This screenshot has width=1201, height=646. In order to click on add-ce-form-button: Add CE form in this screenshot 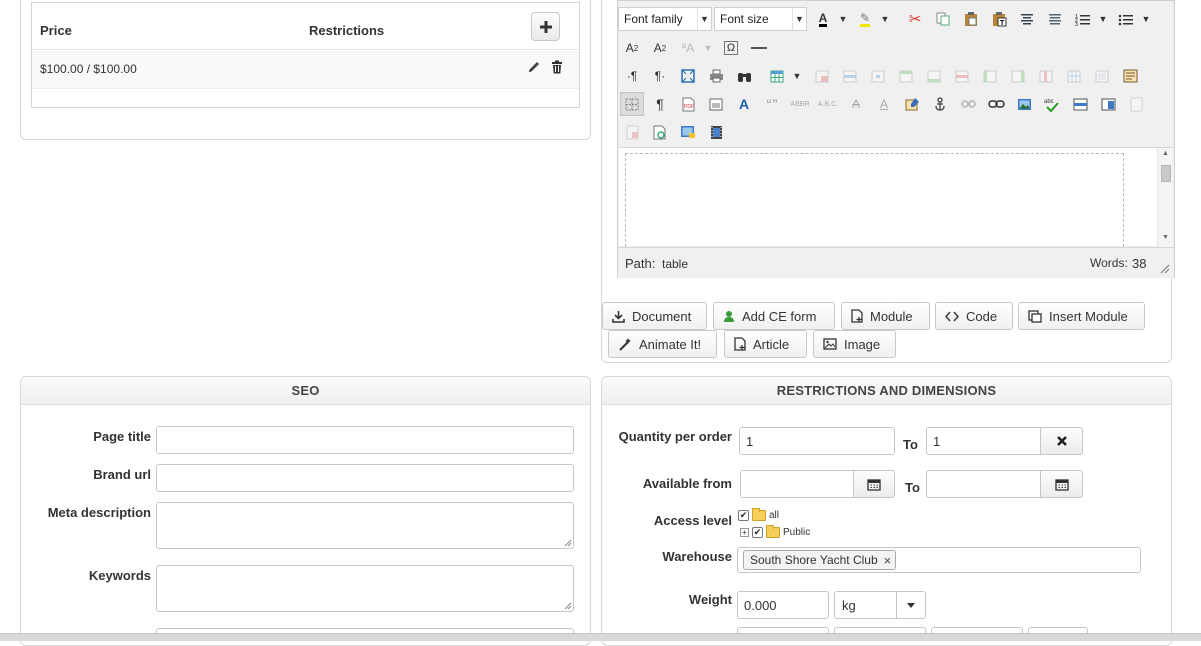, I will do `click(774, 316)`.